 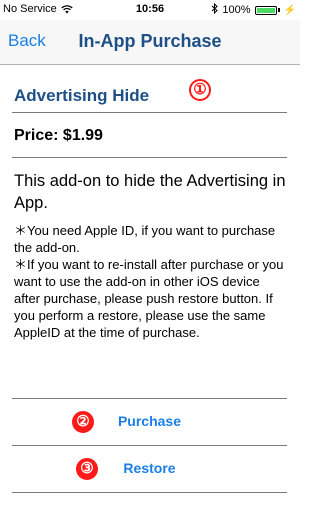 I want to click on battery-percent: 100%, so click(x=236, y=10).